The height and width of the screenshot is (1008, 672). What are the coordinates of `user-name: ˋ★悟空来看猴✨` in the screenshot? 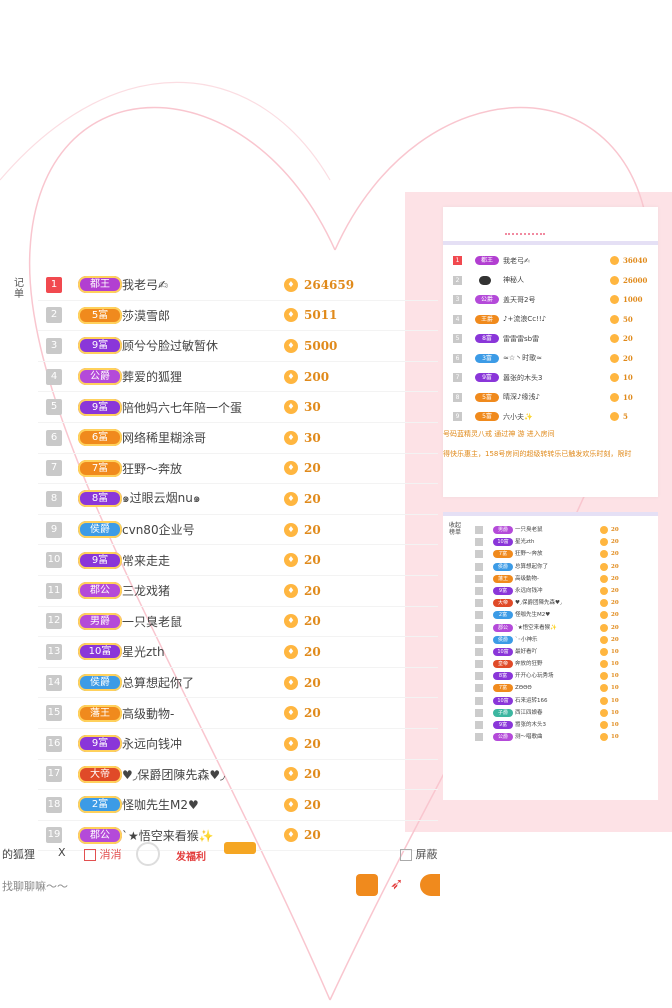 It's located at (536, 628).